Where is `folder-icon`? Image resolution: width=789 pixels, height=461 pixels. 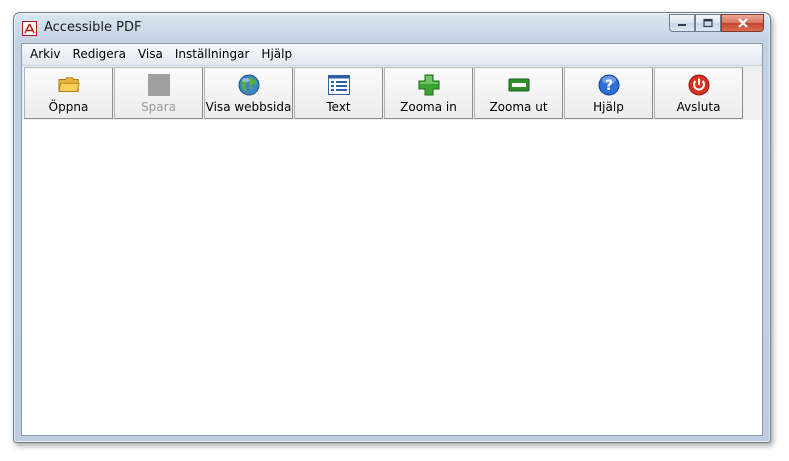 folder-icon is located at coordinates (68, 85).